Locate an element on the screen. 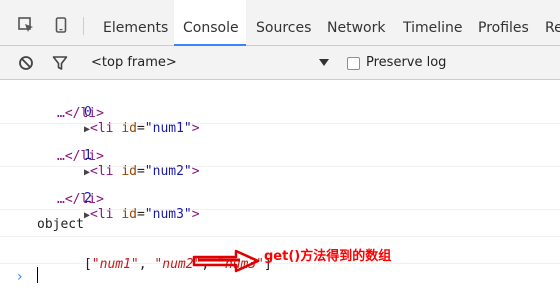  clear-console-icon is located at coordinates (26, 63).